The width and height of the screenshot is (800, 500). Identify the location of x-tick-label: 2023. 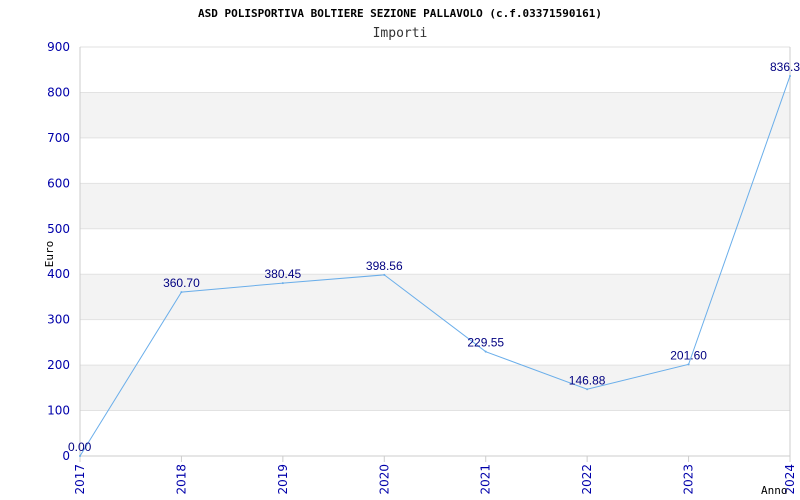
(689, 479).